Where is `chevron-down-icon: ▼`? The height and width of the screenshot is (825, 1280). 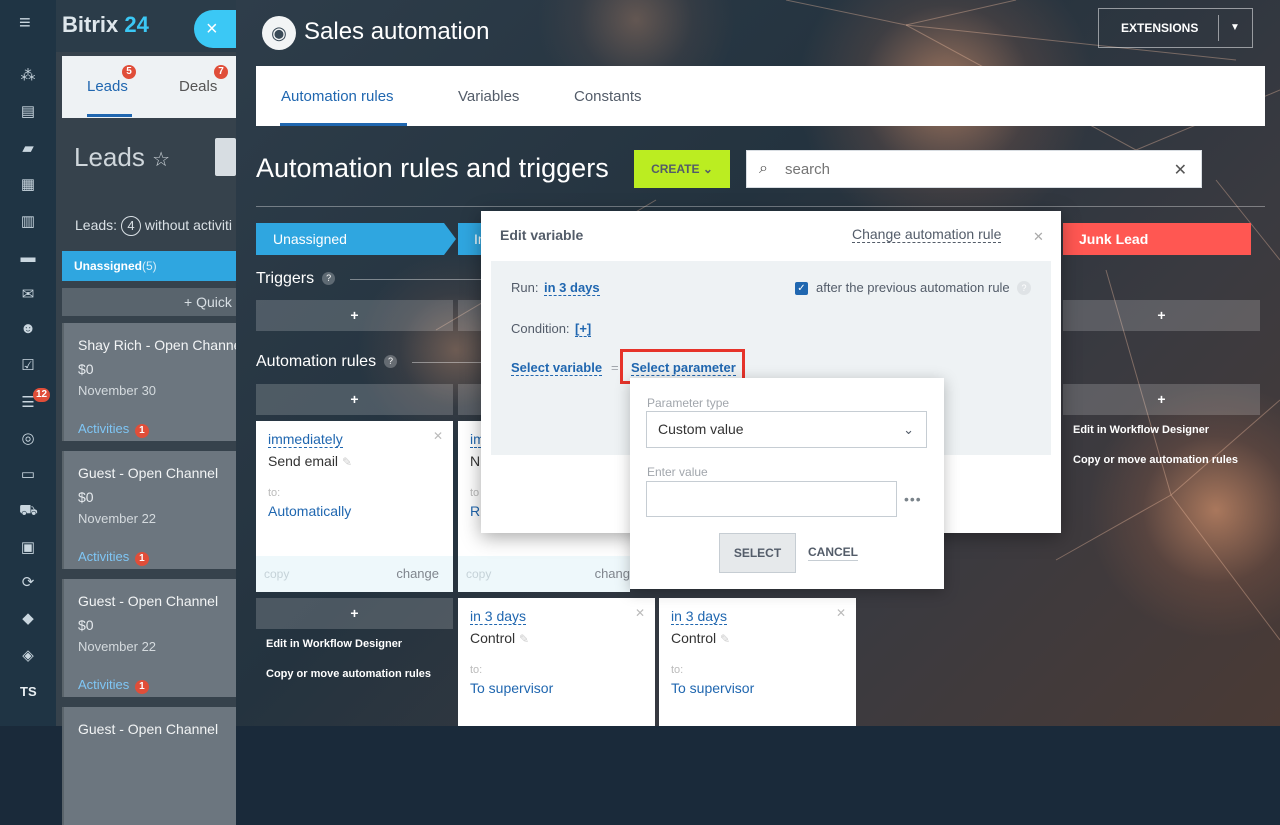 chevron-down-icon: ▼ is located at coordinates (1235, 28).